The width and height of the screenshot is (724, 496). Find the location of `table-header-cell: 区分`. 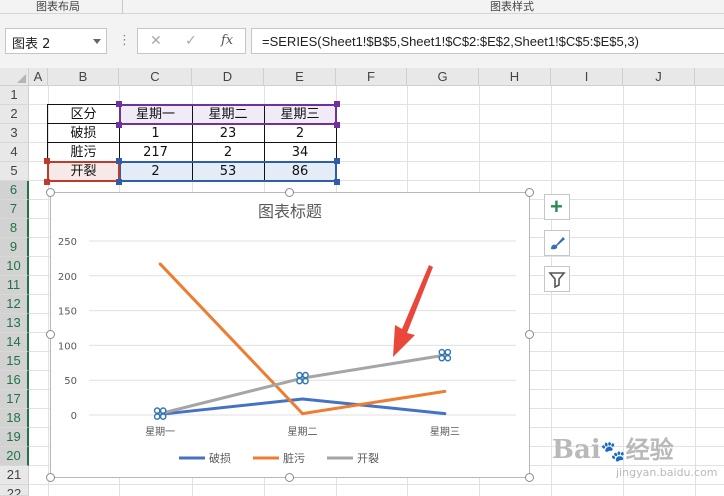

table-header-cell: 区分 is located at coordinates (83, 114).